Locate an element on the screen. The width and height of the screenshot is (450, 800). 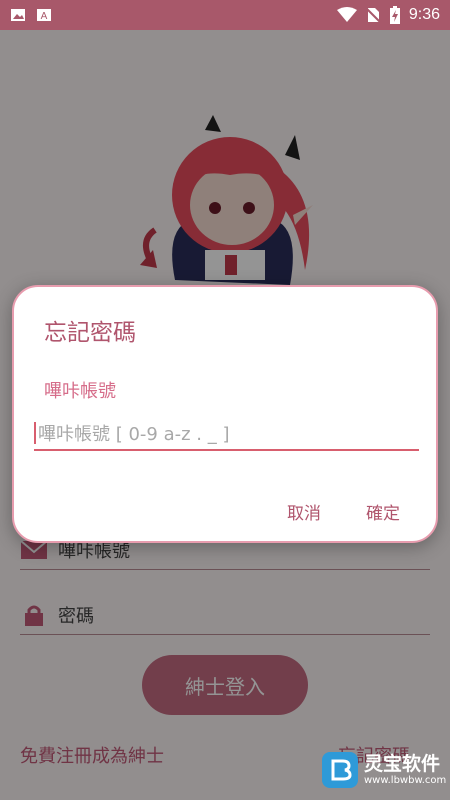
svg-text: A is located at coordinates (44, 16).